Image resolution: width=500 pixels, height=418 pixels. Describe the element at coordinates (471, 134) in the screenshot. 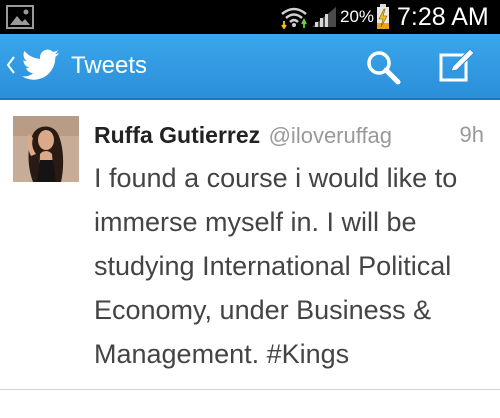

I see `tweet-timestamp: 9h` at that location.